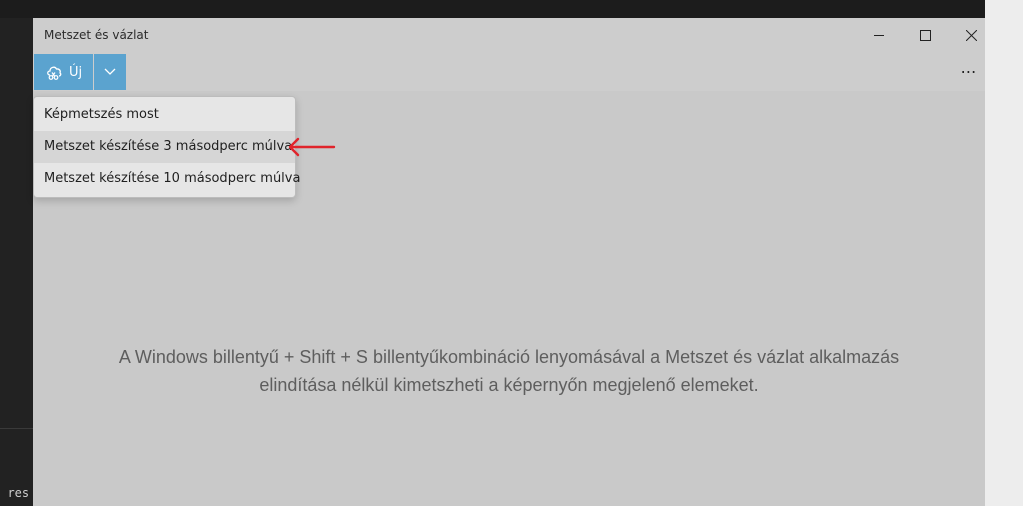 The height and width of the screenshot is (506, 1023). I want to click on background-right, so click(1004, 253).